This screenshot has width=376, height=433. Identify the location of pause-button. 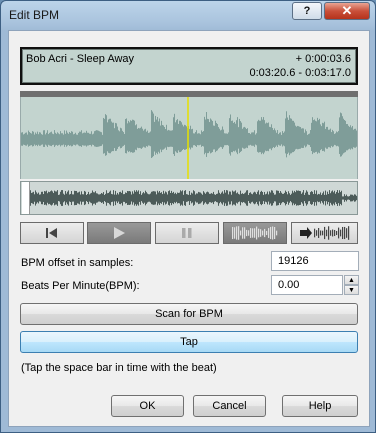
(187, 233).